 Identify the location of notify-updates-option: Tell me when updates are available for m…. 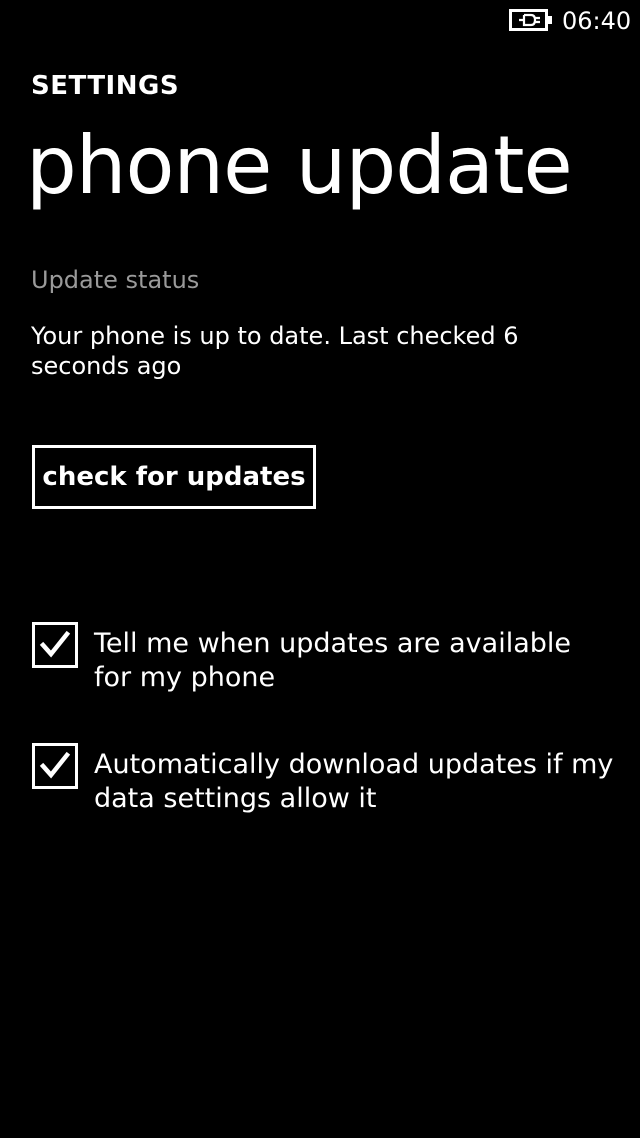
(327, 658).